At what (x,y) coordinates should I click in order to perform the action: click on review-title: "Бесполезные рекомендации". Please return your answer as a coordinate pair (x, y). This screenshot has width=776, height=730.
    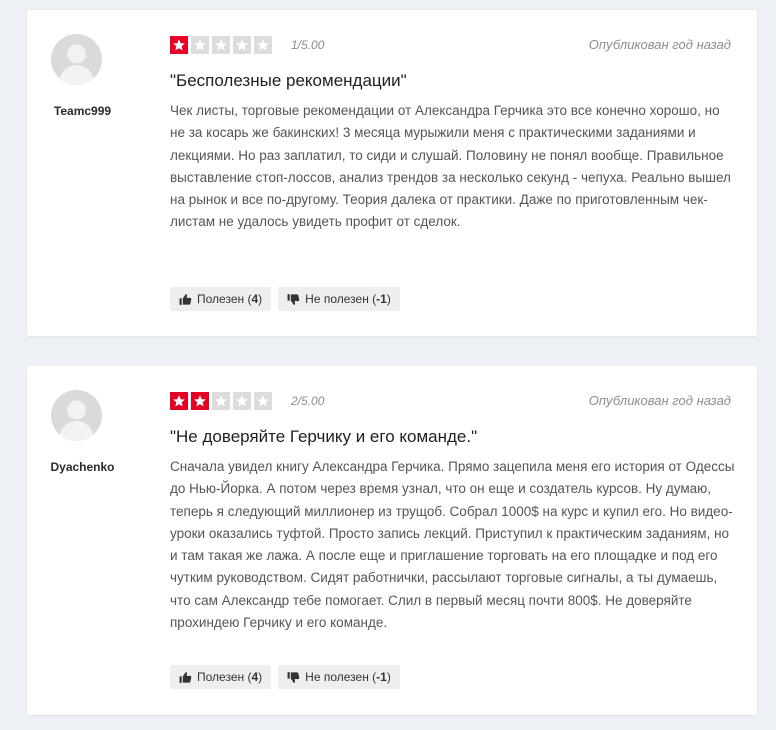
    Looking at the image, I should click on (288, 80).